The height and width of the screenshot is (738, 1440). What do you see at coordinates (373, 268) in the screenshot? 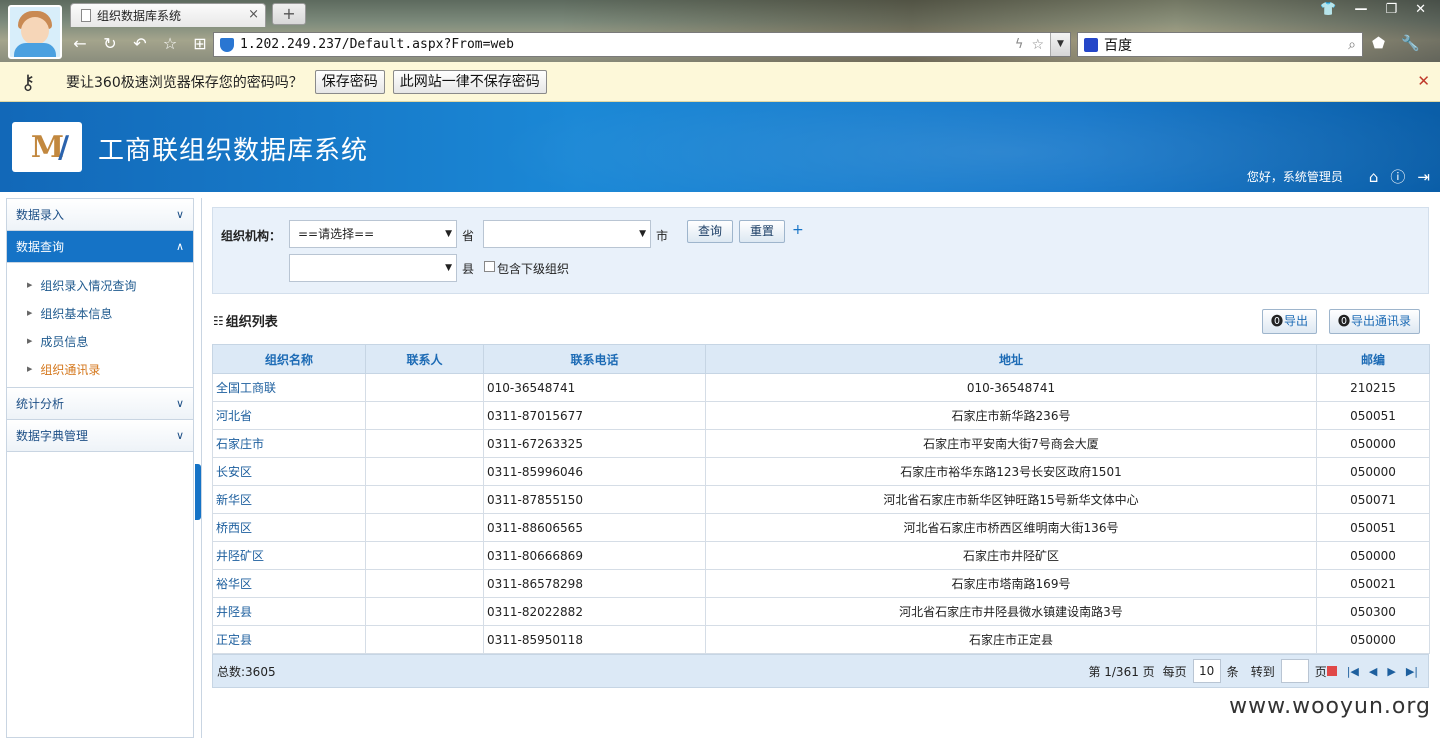
I see `county-select: ▼` at bounding box center [373, 268].